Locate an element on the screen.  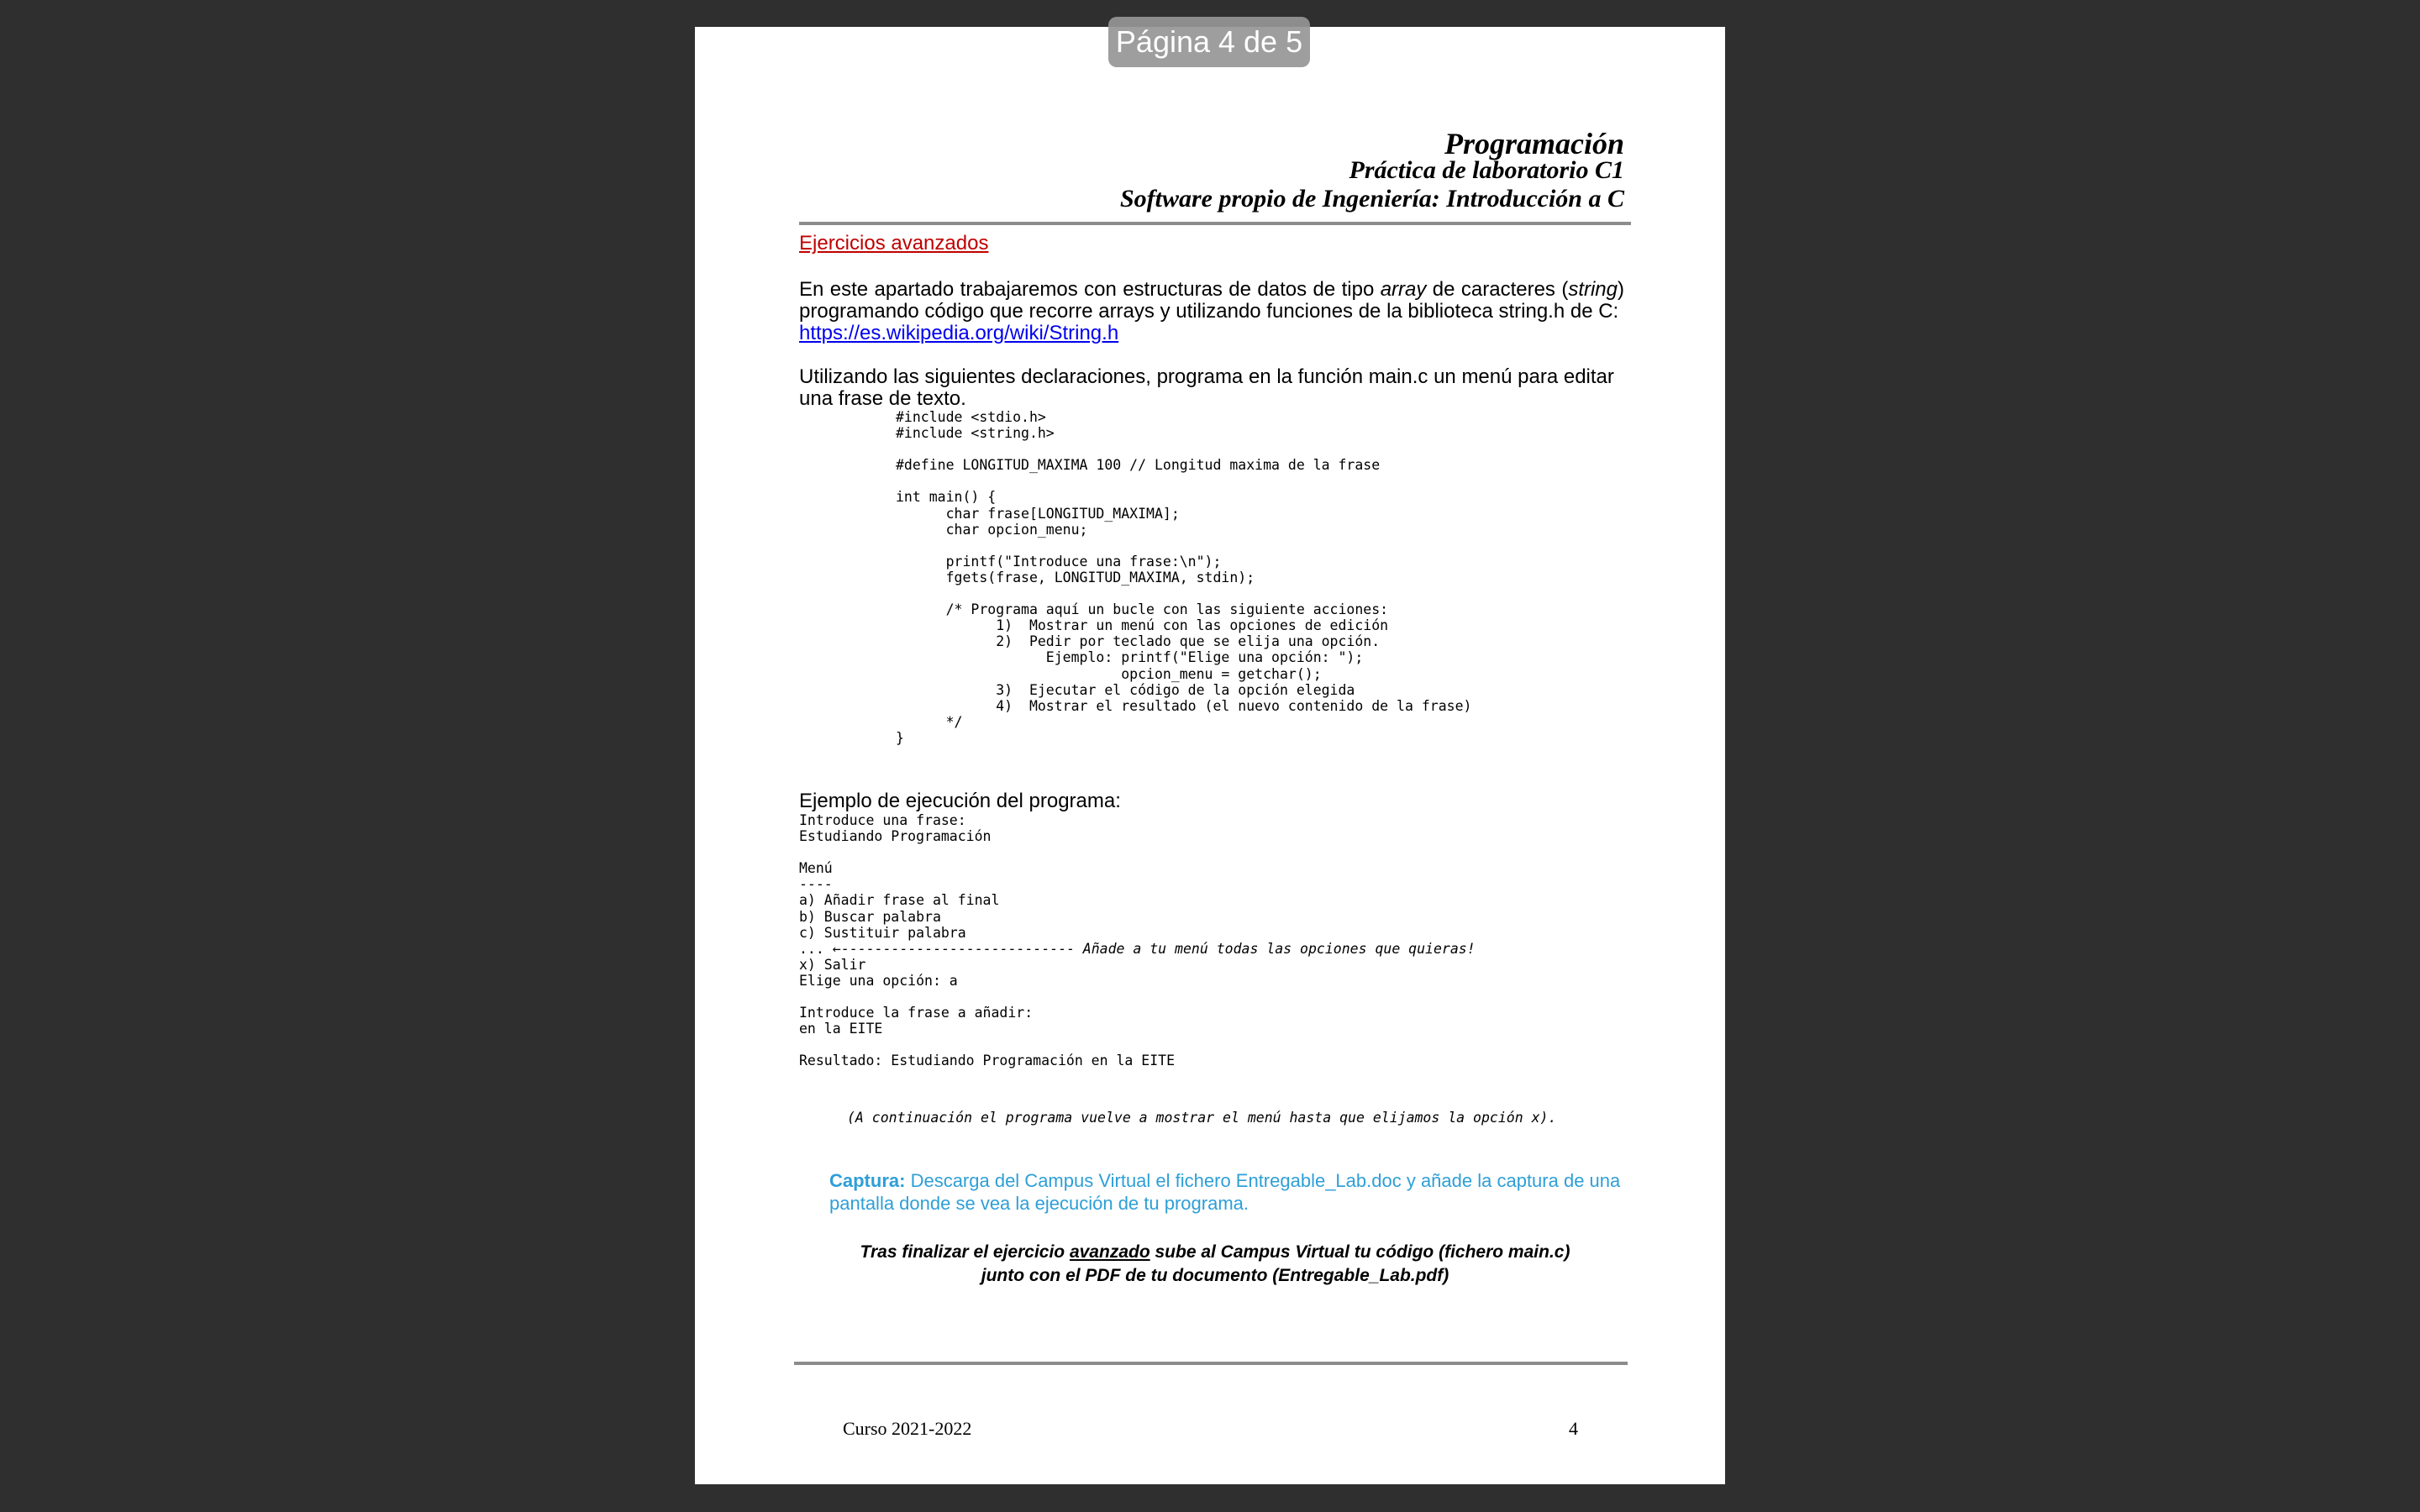
intro-text-2: de caracteres ( is located at coordinates (1498, 289).